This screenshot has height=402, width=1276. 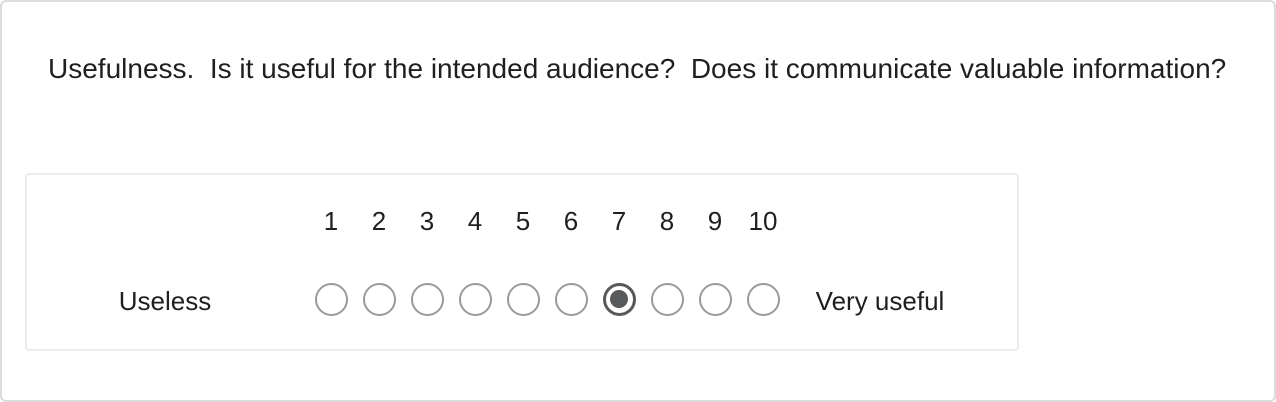 What do you see at coordinates (379, 221) in the screenshot?
I see `scale-number: 2` at bounding box center [379, 221].